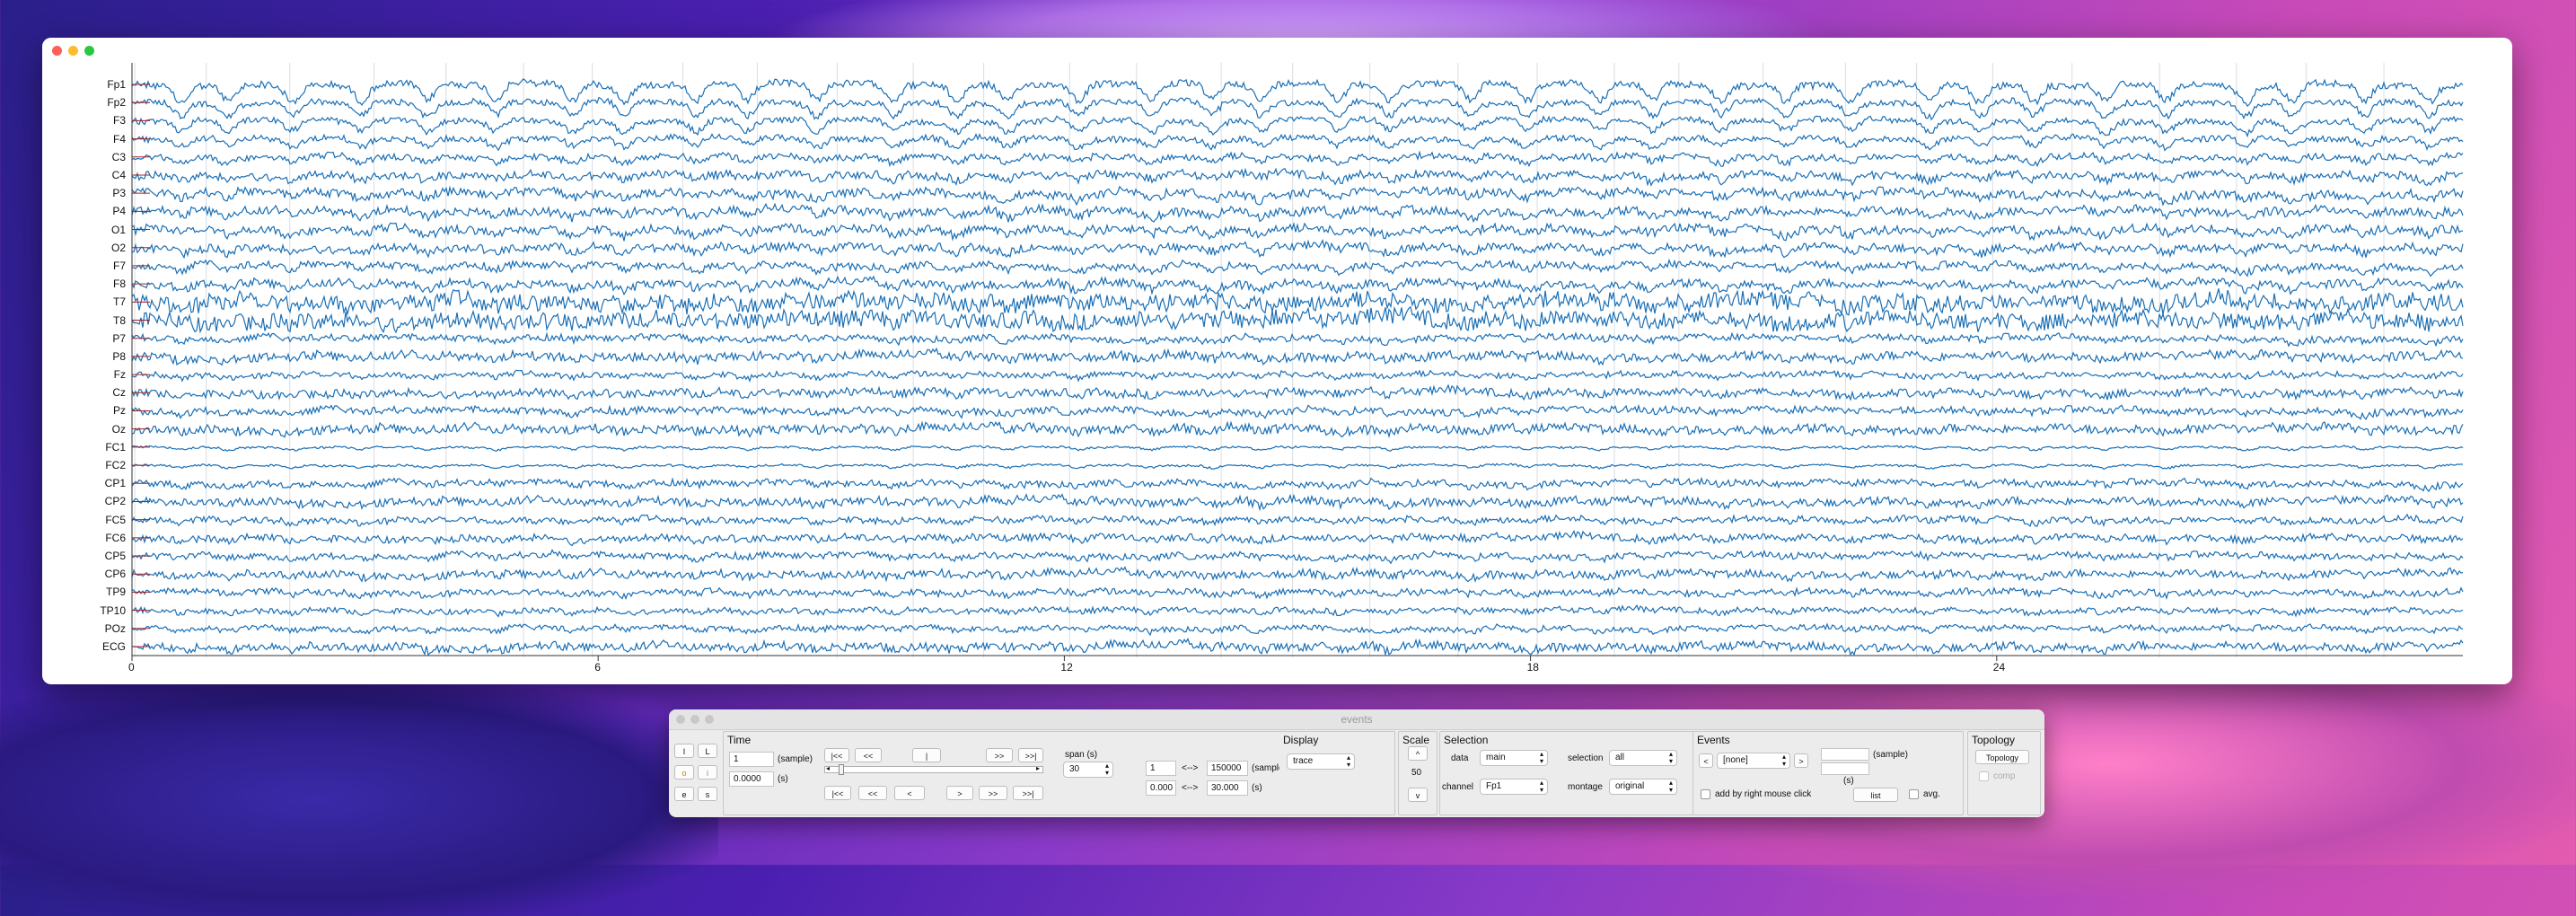 This screenshot has height=916, width=2576. Describe the element at coordinates (115, 484) in the screenshot. I see `channel-label-cp1: CP1` at that location.